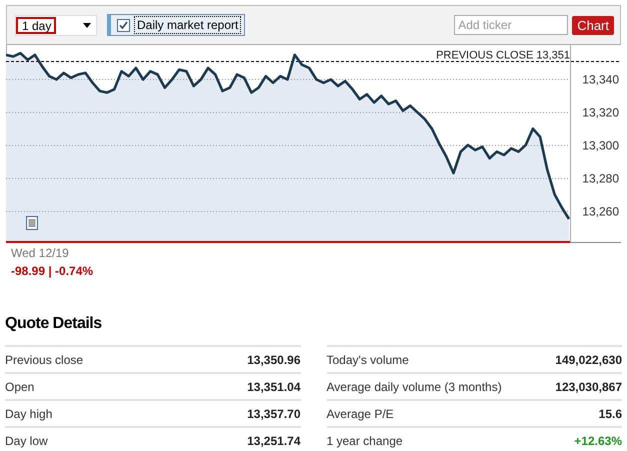  I want to click on quote-value: 13,357.70, so click(273, 413).